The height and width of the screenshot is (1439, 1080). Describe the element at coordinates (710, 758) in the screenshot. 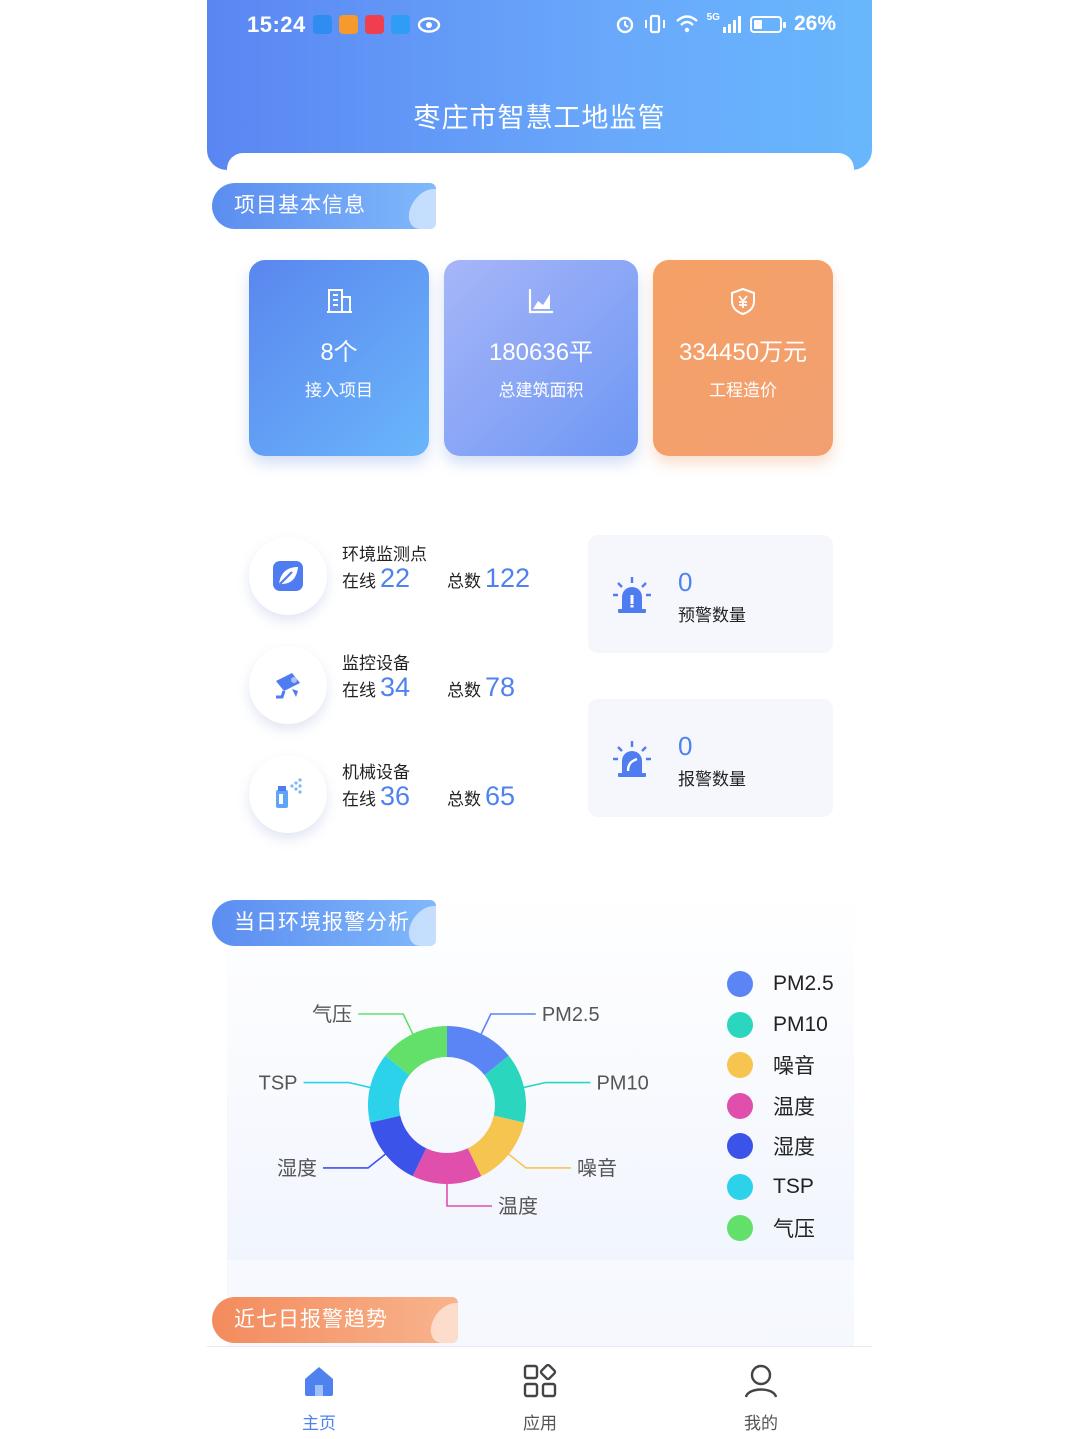

I see `alarm-count-card: 0 报警数量` at that location.